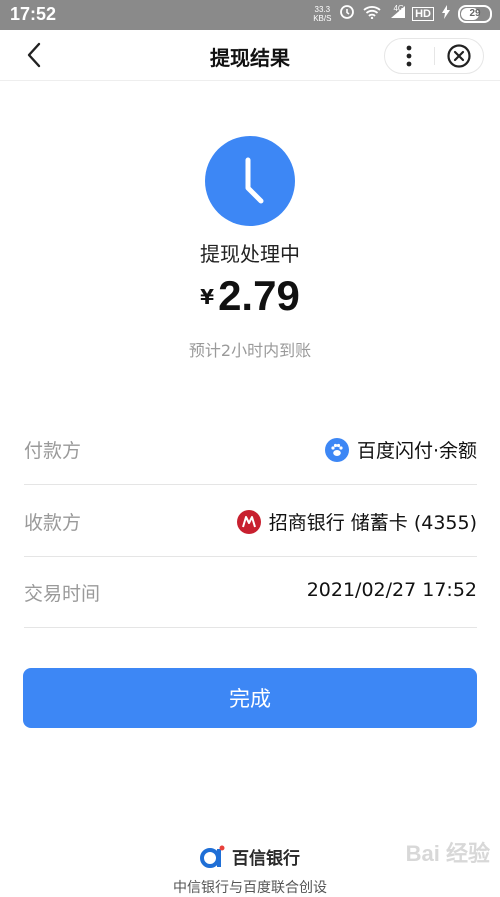 The height and width of the screenshot is (897, 500). Describe the element at coordinates (322, 18) in the screenshot. I see `speed-unit: KB/S` at that location.